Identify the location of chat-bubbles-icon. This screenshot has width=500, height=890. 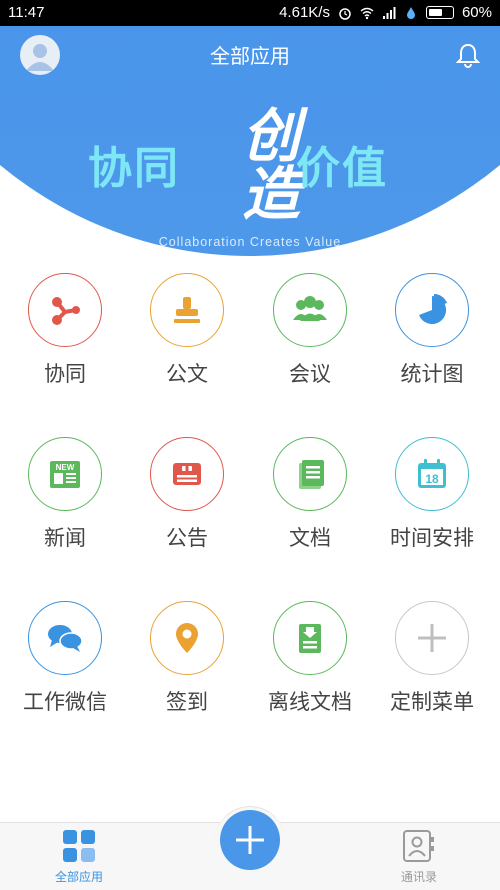
(65, 638).